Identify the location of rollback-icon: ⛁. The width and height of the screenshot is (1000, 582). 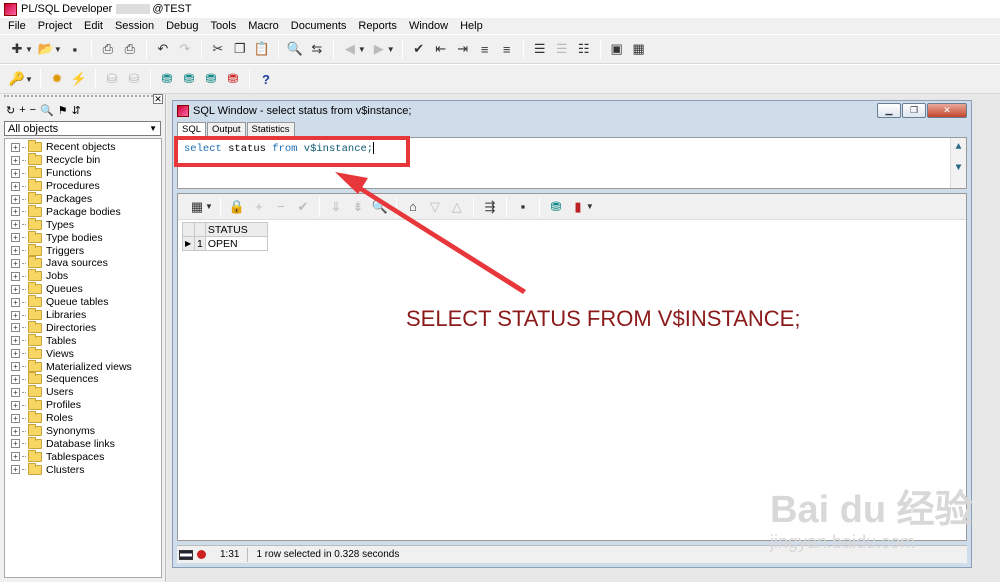
(134, 79).